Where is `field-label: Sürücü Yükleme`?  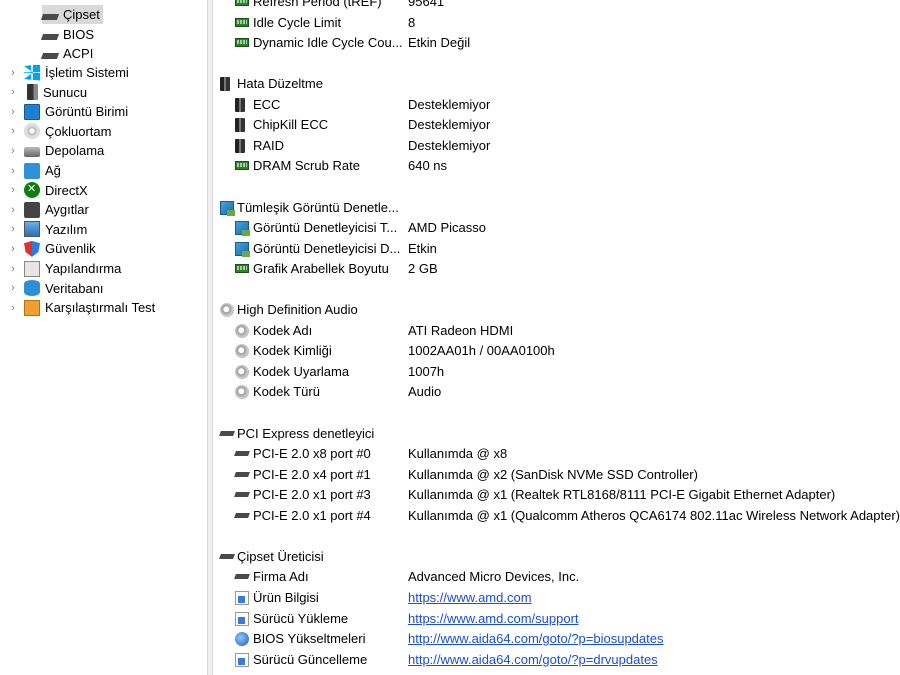 field-label: Sürücü Yükleme is located at coordinates (301, 618).